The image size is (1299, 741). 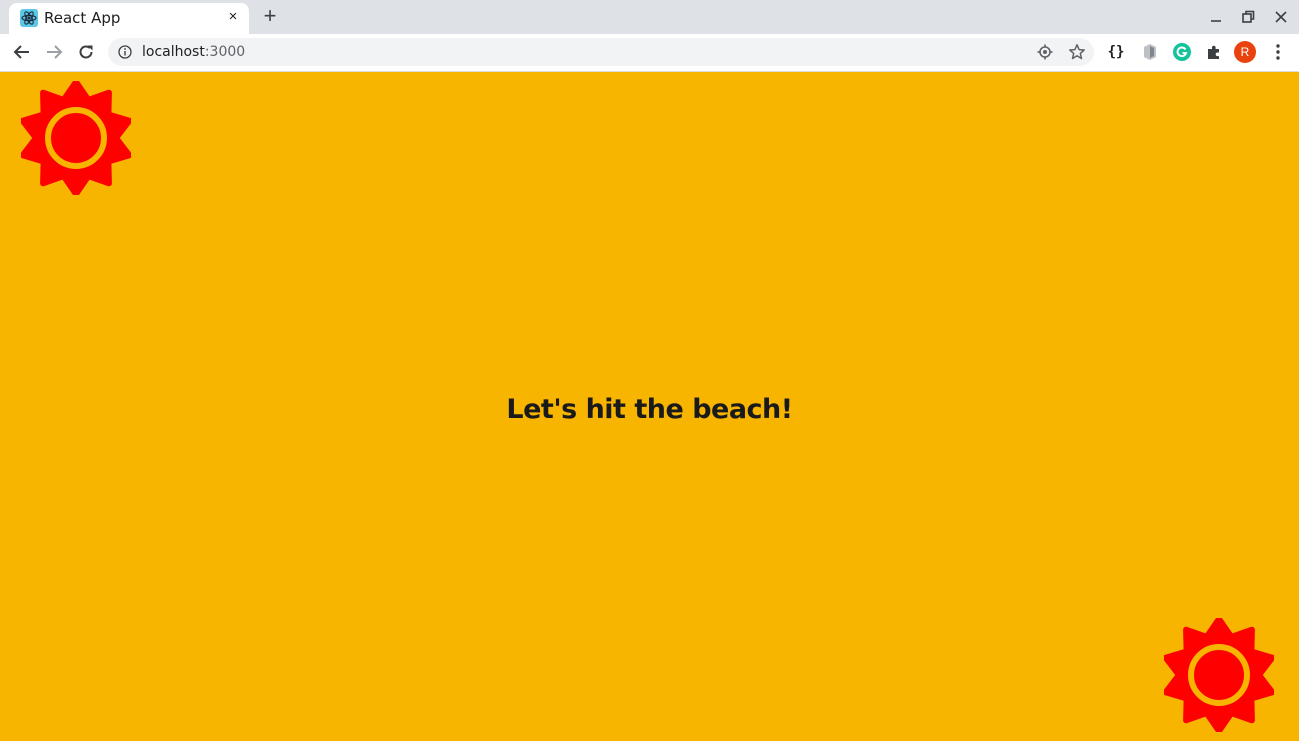 What do you see at coordinates (601, 52) in the screenshot?
I see `address-bar: localhost:3000` at bounding box center [601, 52].